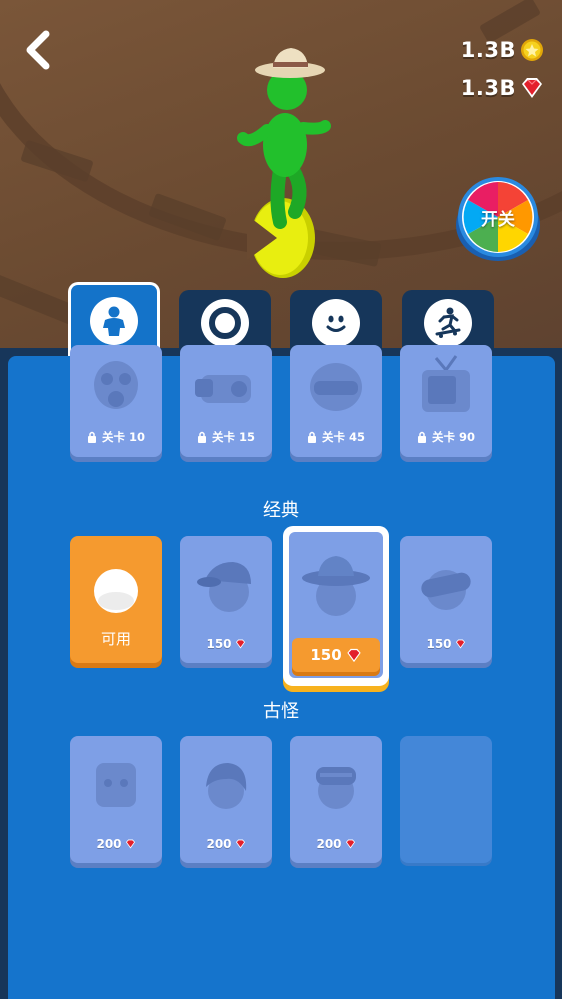 Image resolution: width=562 pixels, height=999 pixels. What do you see at coordinates (281, 711) in the screenshot?
I see `section-title-weird: 古怪` at bounding box center [281, 711].